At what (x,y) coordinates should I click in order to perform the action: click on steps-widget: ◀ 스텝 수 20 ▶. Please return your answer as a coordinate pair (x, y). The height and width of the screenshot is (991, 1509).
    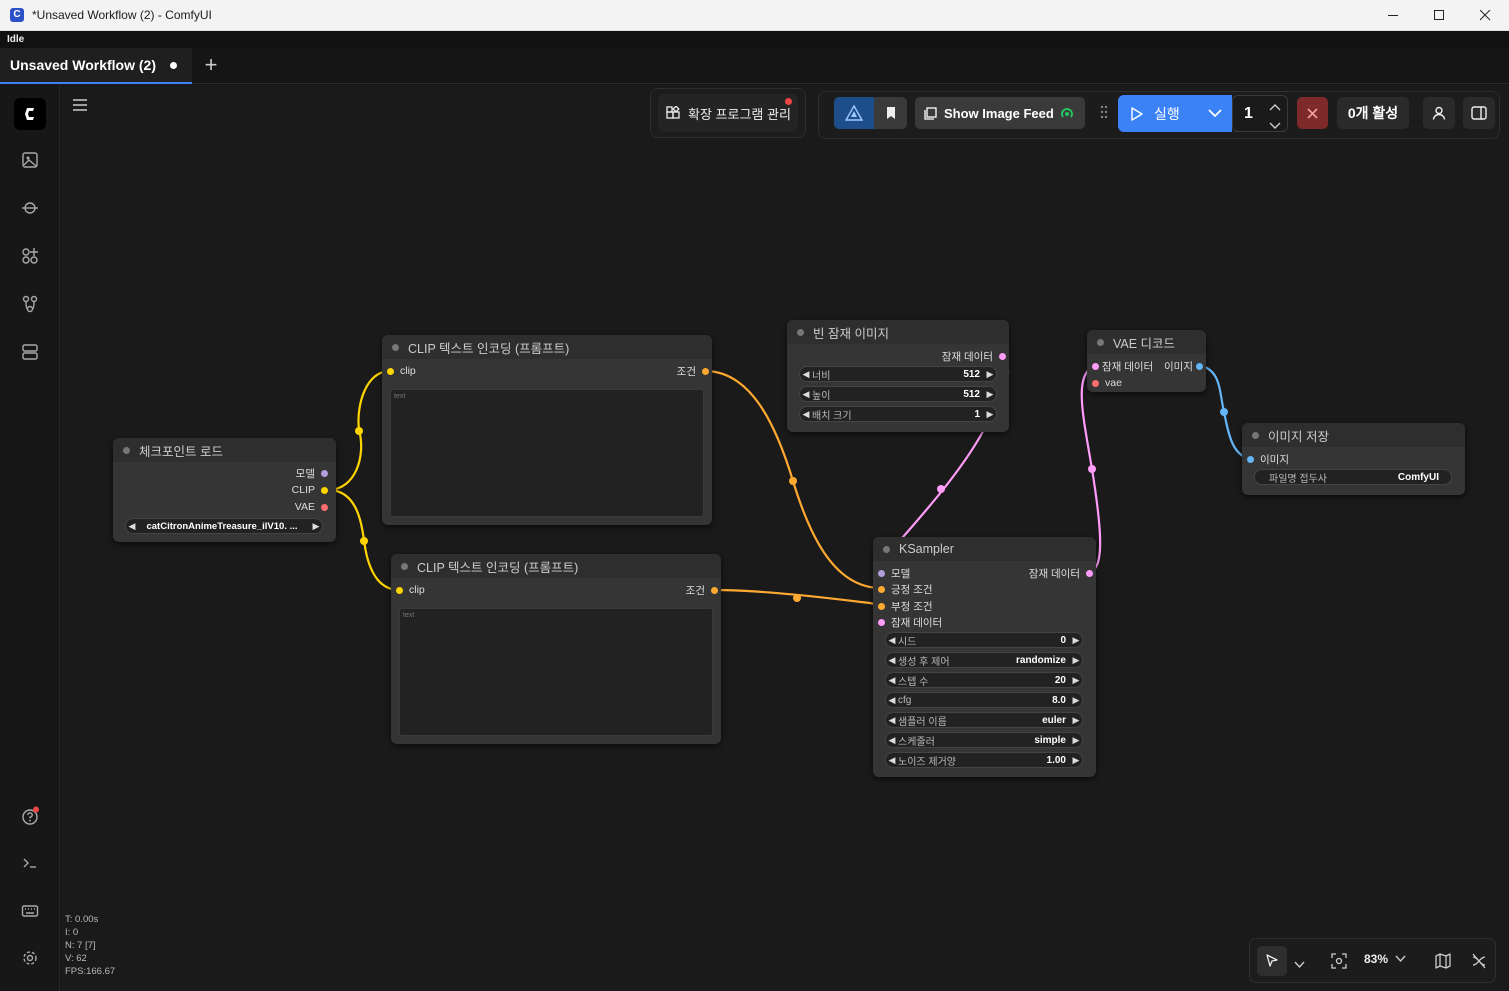
    Looking at the image, I should click on (984, 680).